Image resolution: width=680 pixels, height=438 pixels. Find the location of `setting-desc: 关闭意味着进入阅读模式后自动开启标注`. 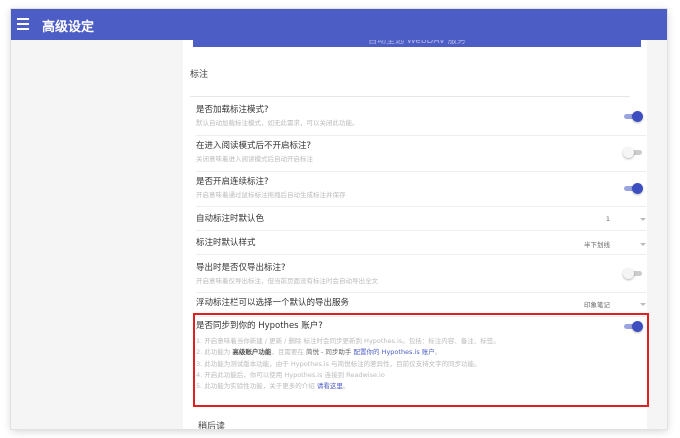

setting-desc: 关闭意味着进入阅读模式后自动开启标注 is located at coordinates (254, 159).